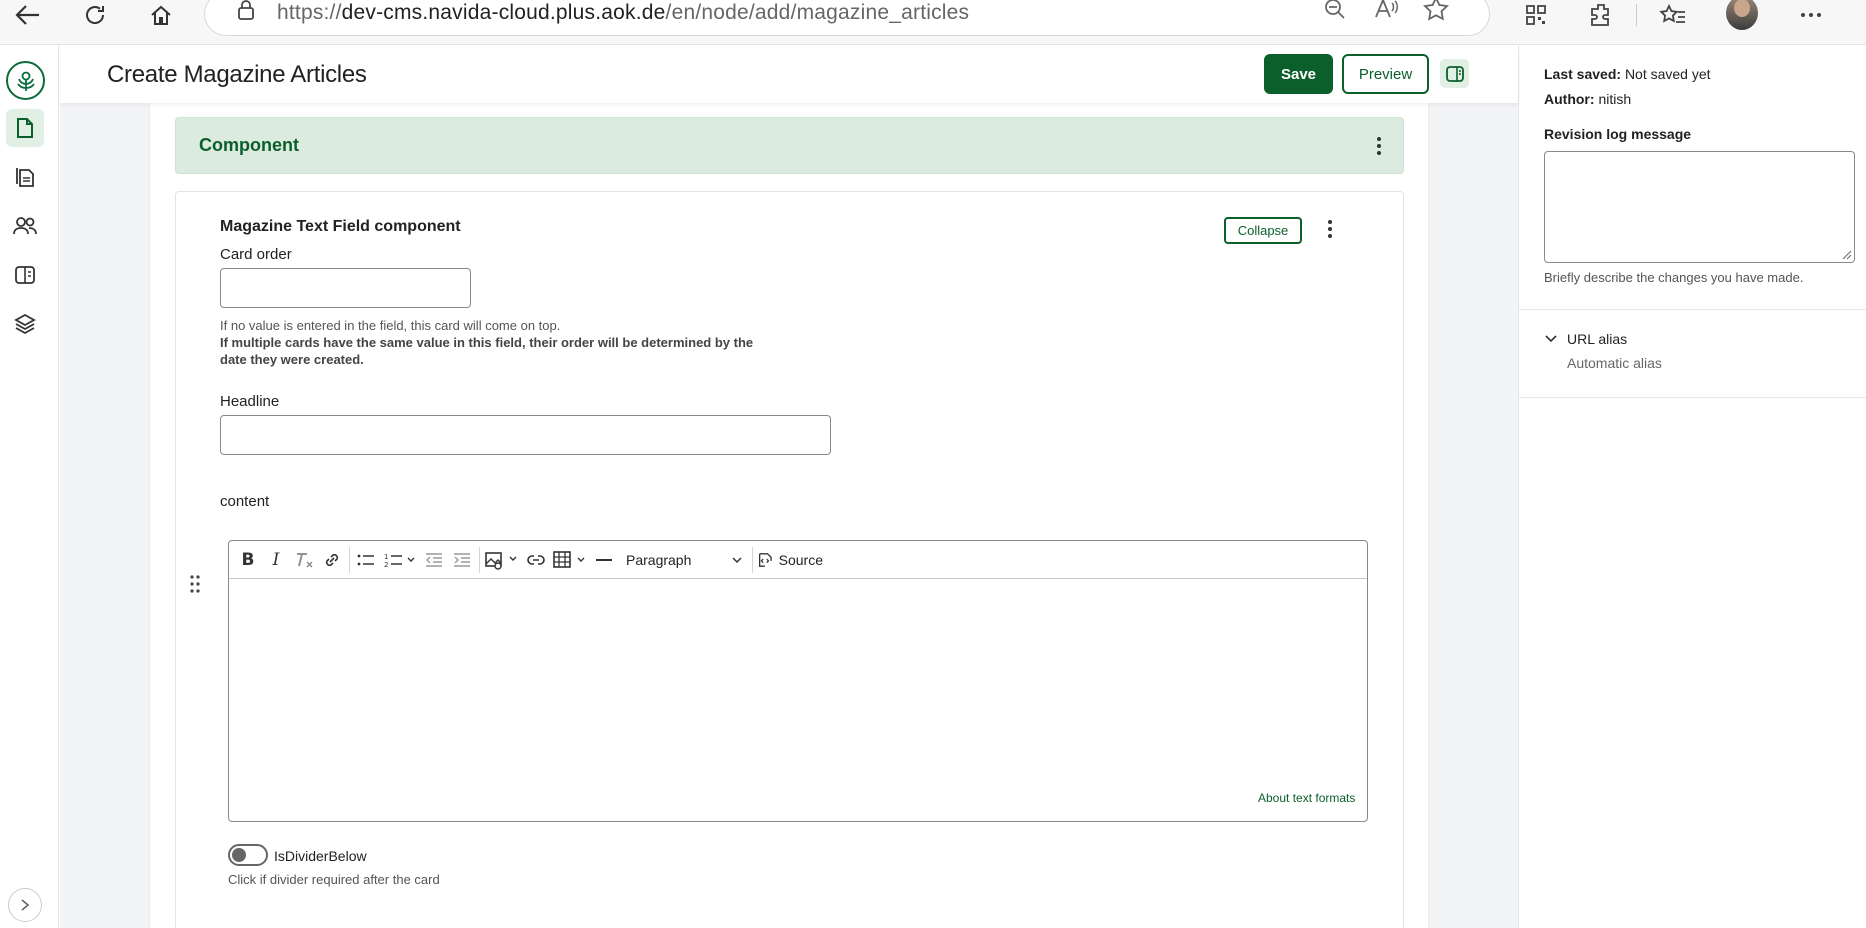  Describe the element at coordinates (1699, 207) in the screenshot. I see `revision-log-textarea` at that location.